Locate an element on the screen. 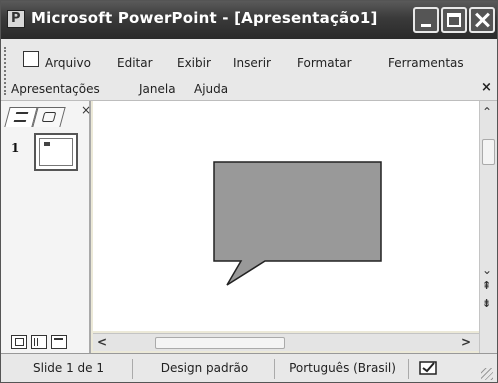 This screenshot has width=498, height=383. thumbnail-content is located at coordinates (56, 152).